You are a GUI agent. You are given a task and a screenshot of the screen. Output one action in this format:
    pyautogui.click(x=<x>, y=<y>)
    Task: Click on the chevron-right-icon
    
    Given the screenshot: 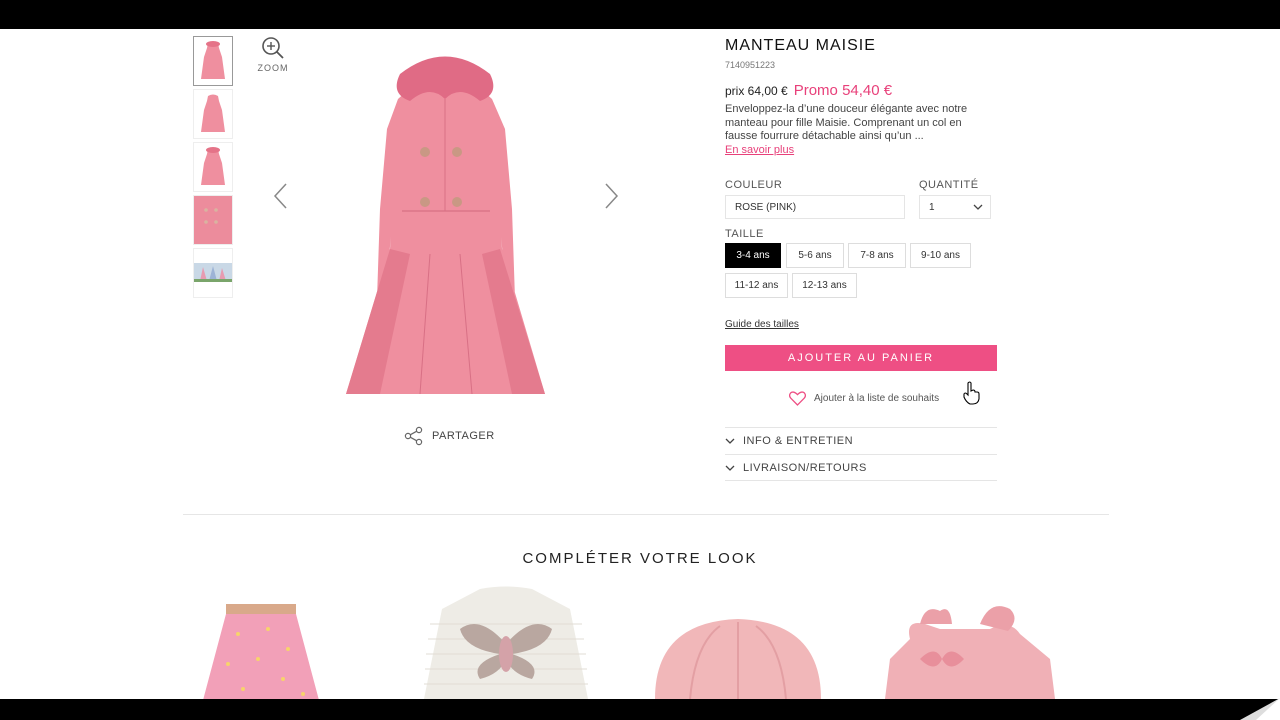 What is the action you would take?
    pyautogui.click(x=610, y=196)
    